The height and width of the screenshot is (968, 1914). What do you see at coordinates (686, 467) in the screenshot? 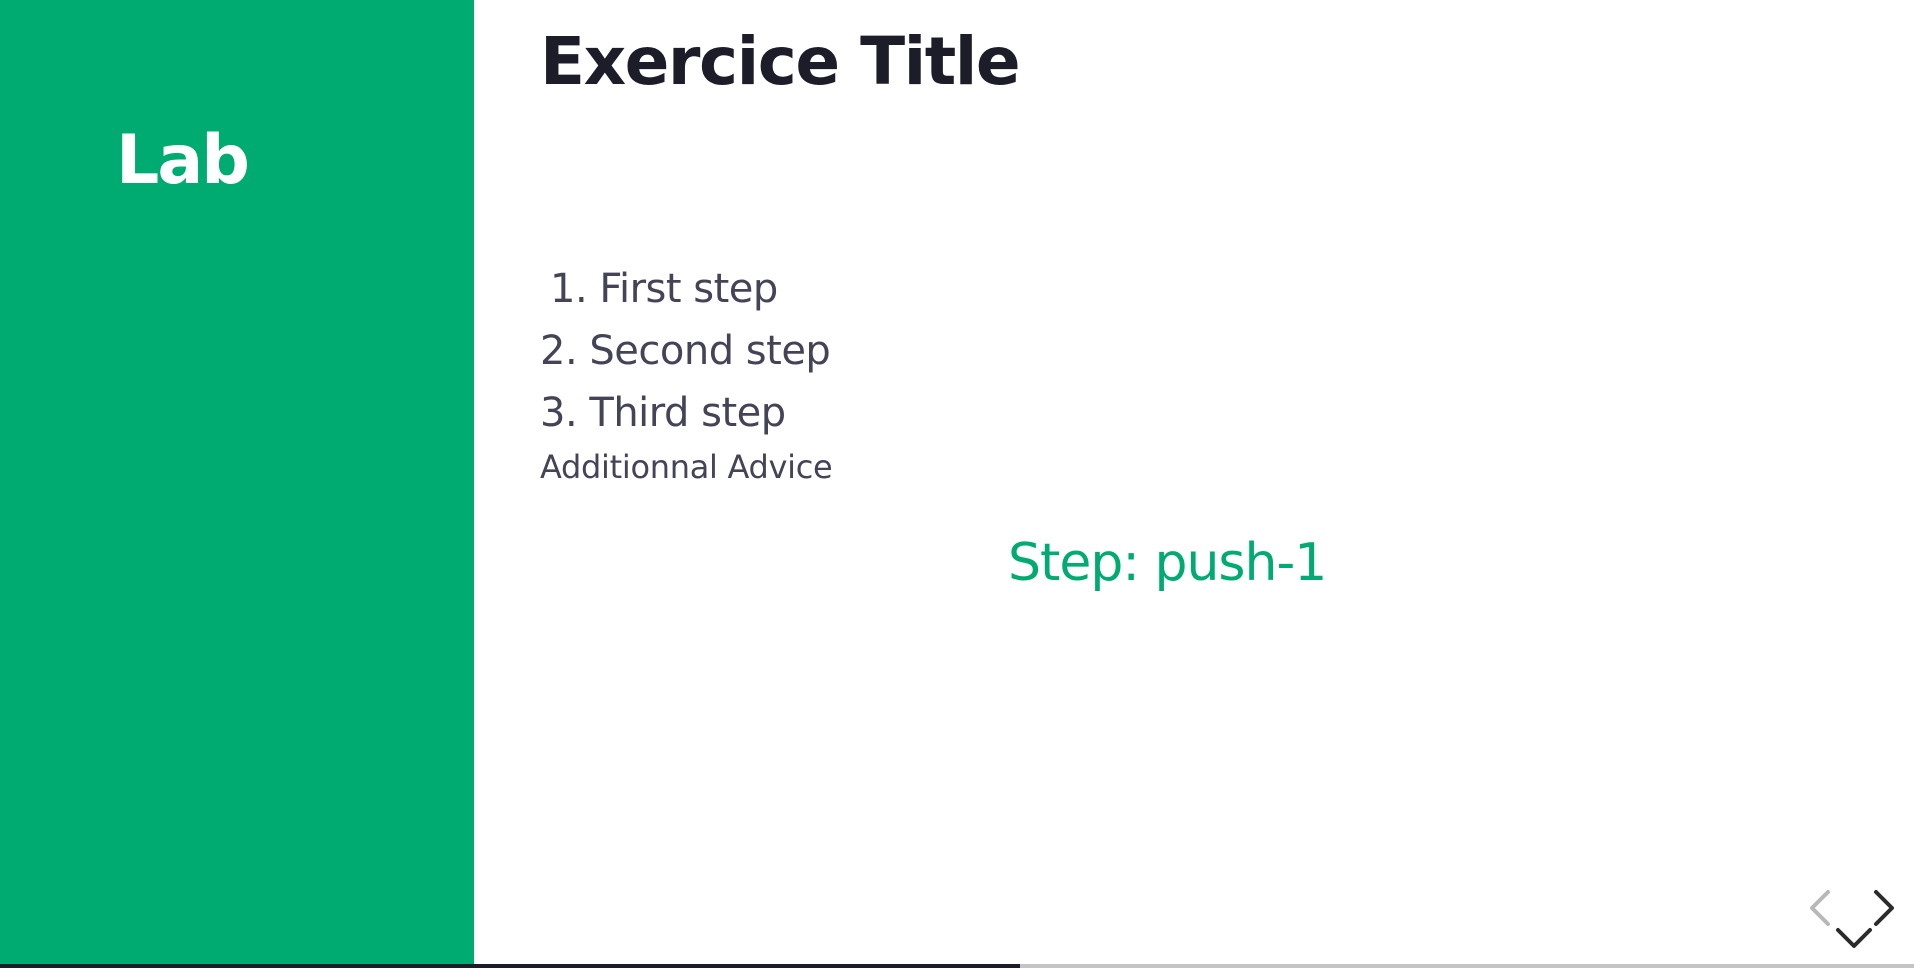
I see `additional-advice: Additionnal Advice` at bounding box center [686, 467].